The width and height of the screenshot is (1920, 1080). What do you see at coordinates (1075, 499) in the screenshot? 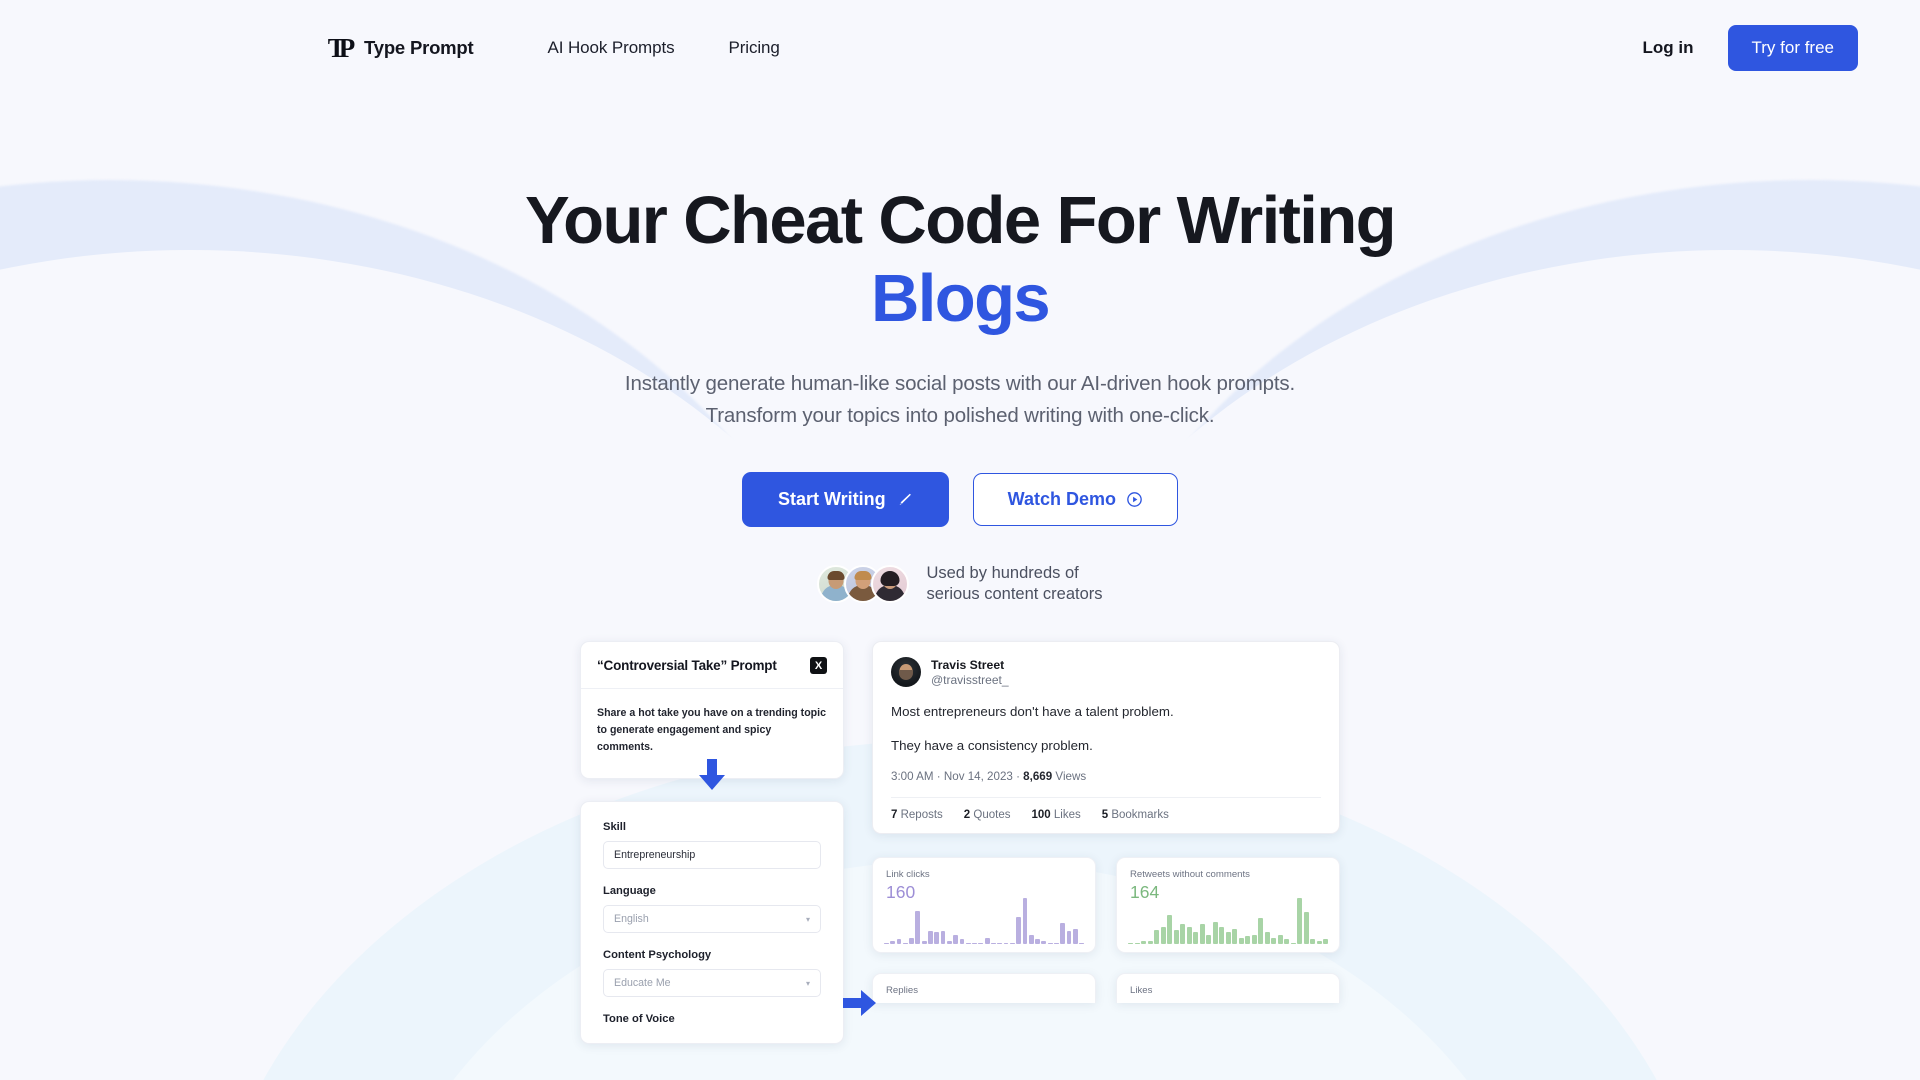
I see `watch-demo-button: Watch Demo` at bounding box center [1075, 499].